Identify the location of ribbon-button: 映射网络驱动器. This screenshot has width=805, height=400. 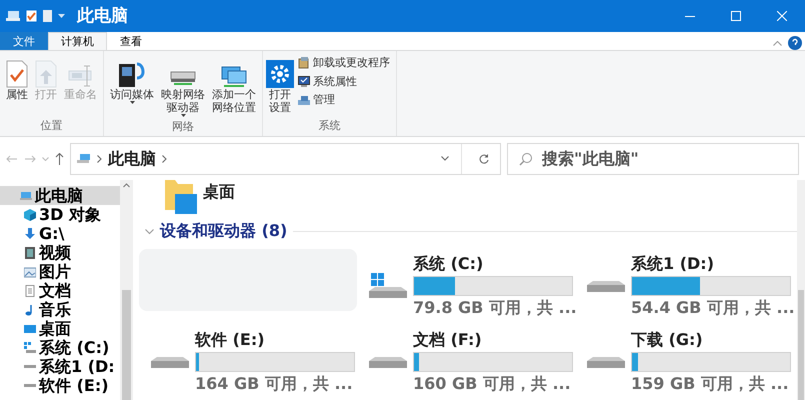
(183, 86).